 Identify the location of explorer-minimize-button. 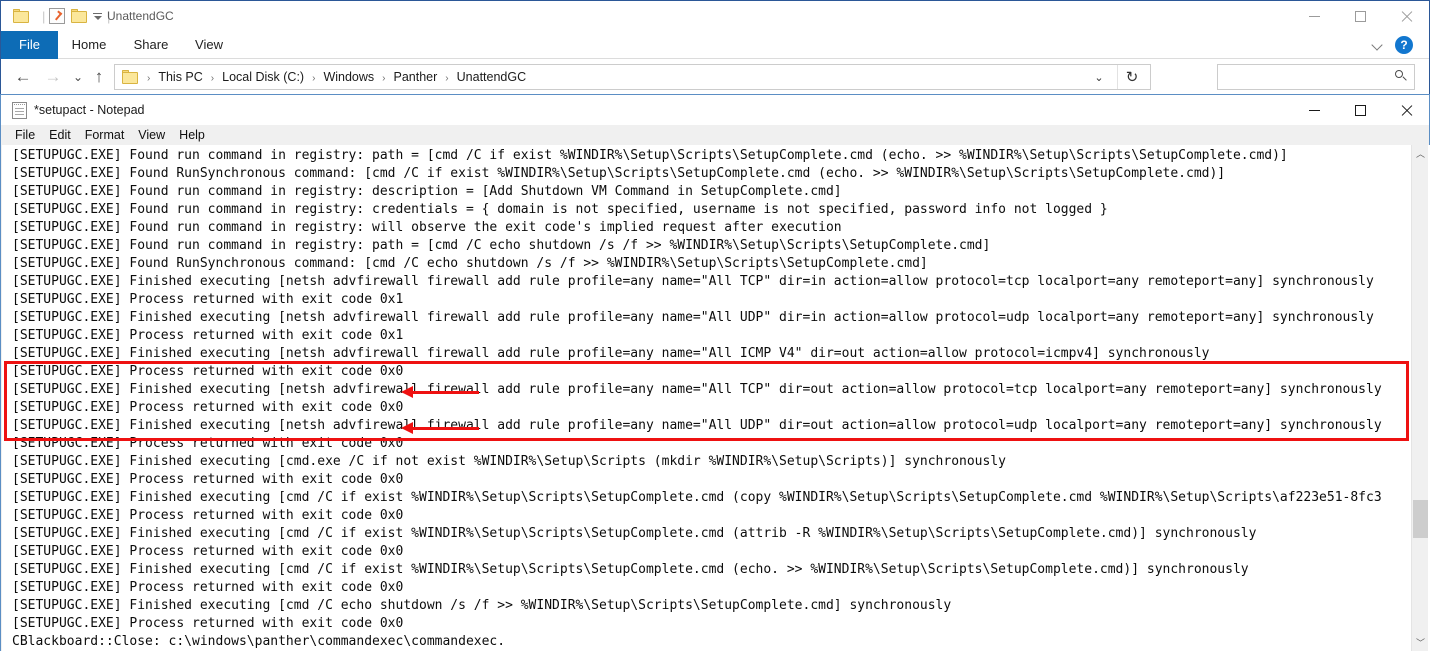
(1314, 16).